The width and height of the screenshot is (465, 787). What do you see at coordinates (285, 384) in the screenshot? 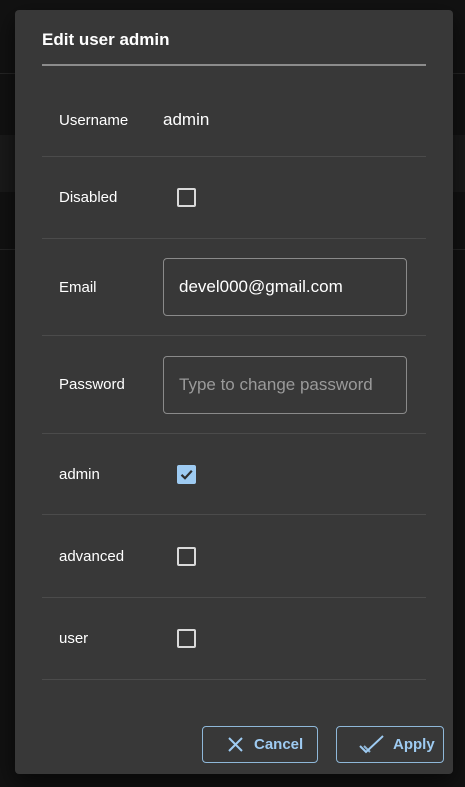
I see `password-field` at bounding box center [285, 384].